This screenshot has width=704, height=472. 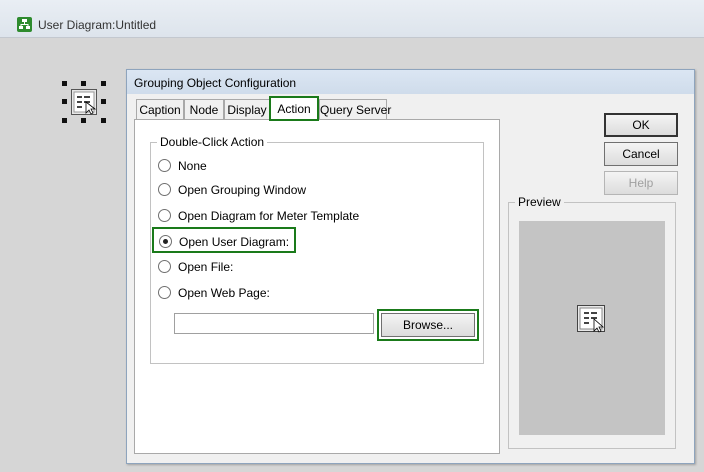 I want to click on radio-none: None, so click(x=182, y=166).